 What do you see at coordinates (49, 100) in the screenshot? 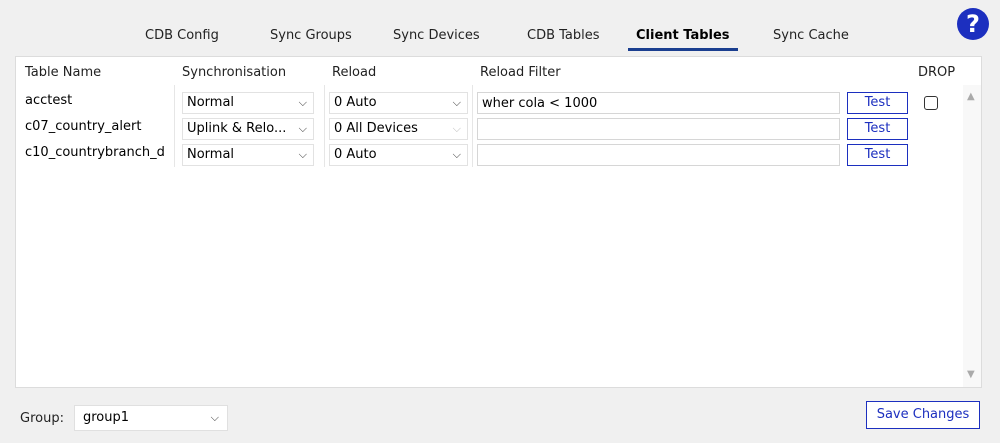
I see `table-row-name: acctest` at bounding box center [49, 100].